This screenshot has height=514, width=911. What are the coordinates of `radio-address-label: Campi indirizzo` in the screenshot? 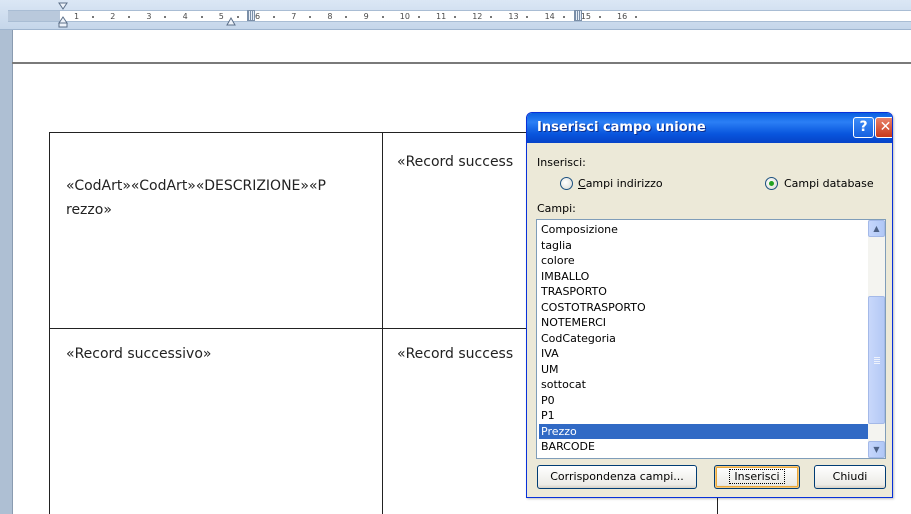 It's located at (620, 183).